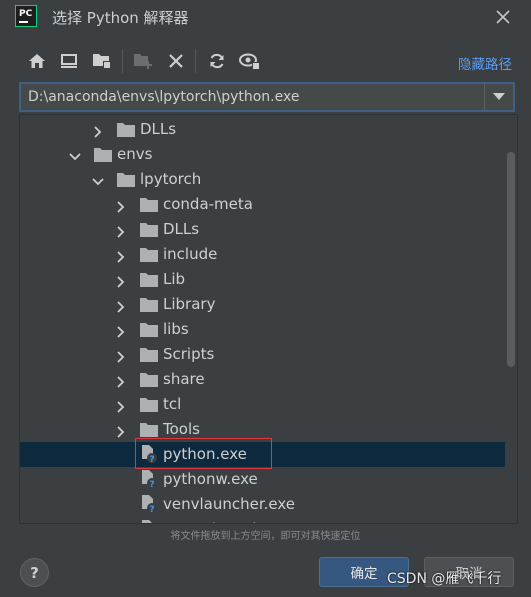  Describe the element at coordinates (37, 61) in the screenshot. I see `home-icon` at that location.